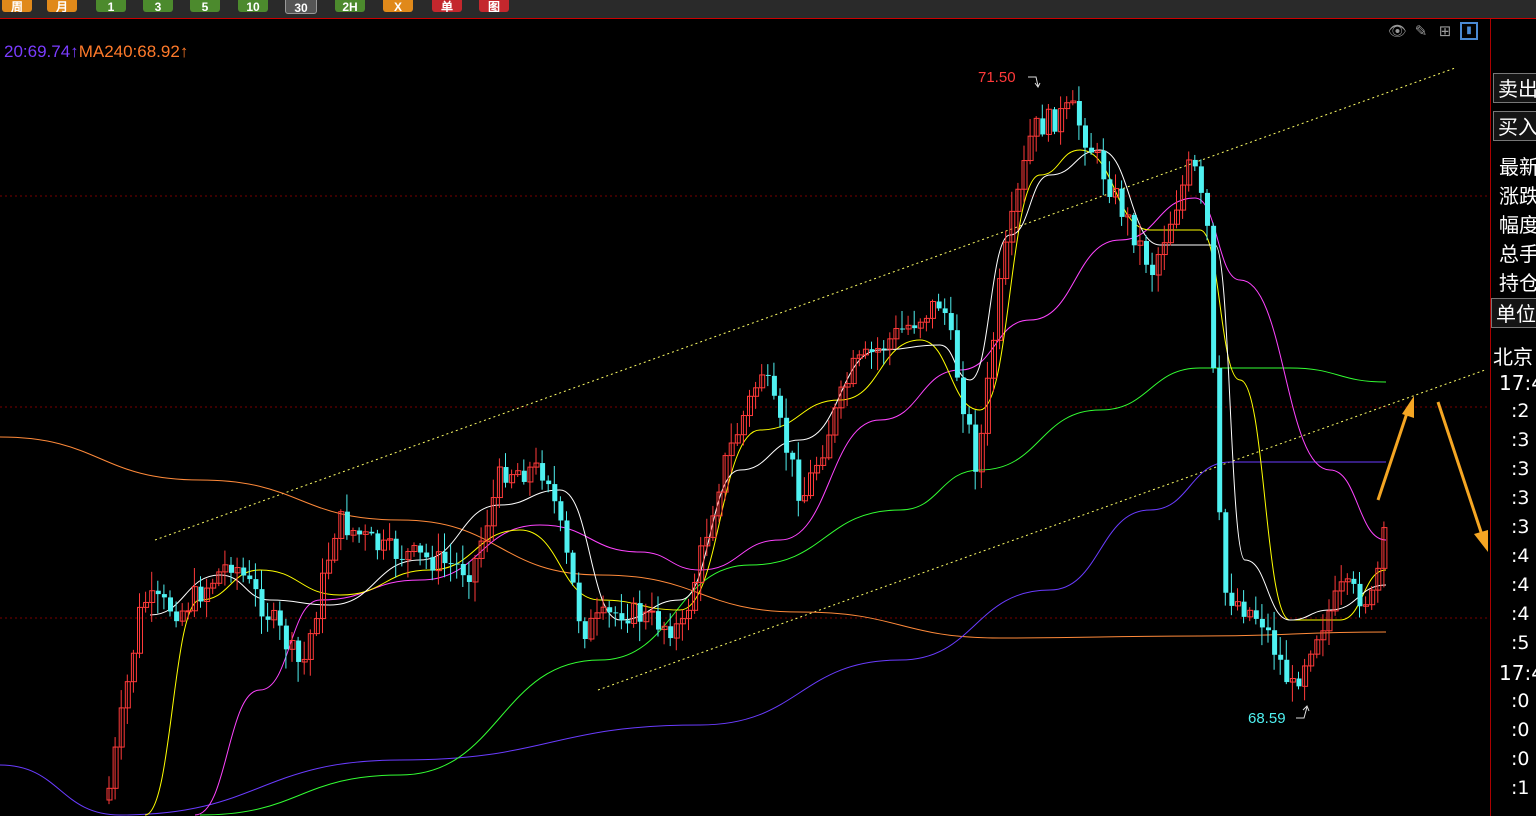  I want to click on period-button-3: 3, so click(158, 6).